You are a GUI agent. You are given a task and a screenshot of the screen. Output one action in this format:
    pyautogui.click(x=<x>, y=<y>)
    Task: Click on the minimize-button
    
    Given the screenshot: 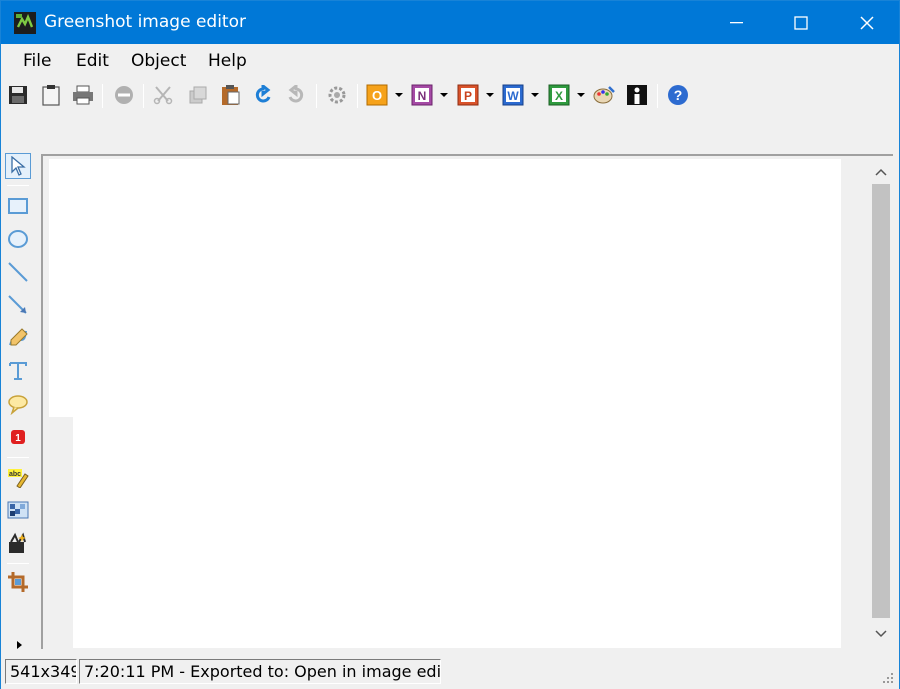 What is the action you would take?
    pyautogui.click(x=737, y=22)
    